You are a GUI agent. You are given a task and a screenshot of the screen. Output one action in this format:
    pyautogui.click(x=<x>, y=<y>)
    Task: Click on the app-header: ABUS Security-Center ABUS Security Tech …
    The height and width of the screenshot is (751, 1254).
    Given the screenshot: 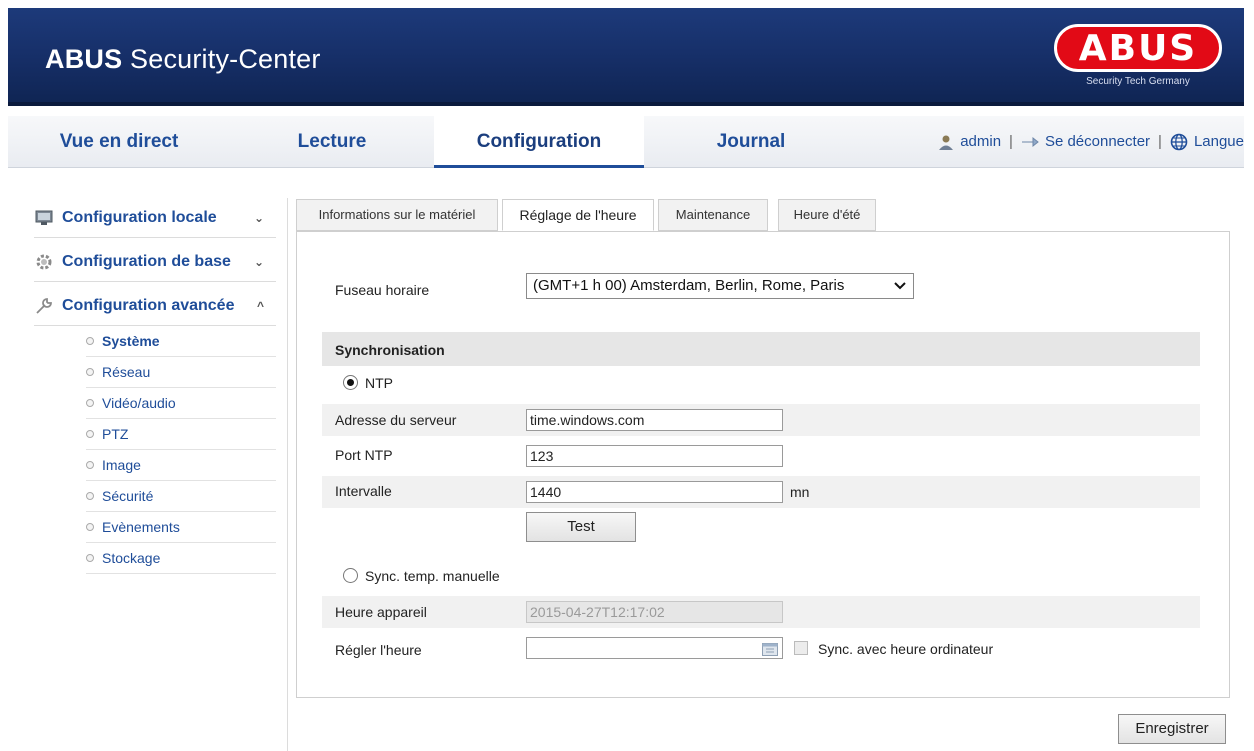 What is the action you would take?
    pyautogui.click(x=626, y=57)
    